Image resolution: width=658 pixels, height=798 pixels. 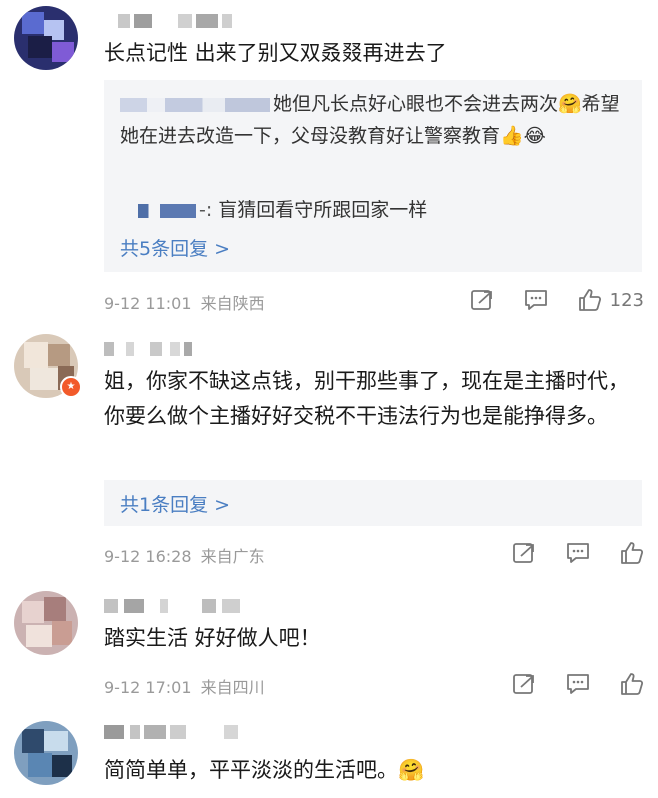 I want to click on comment-text: 长点记性 出来了别又双叒叕再进去了, so click(x=275, y=53).